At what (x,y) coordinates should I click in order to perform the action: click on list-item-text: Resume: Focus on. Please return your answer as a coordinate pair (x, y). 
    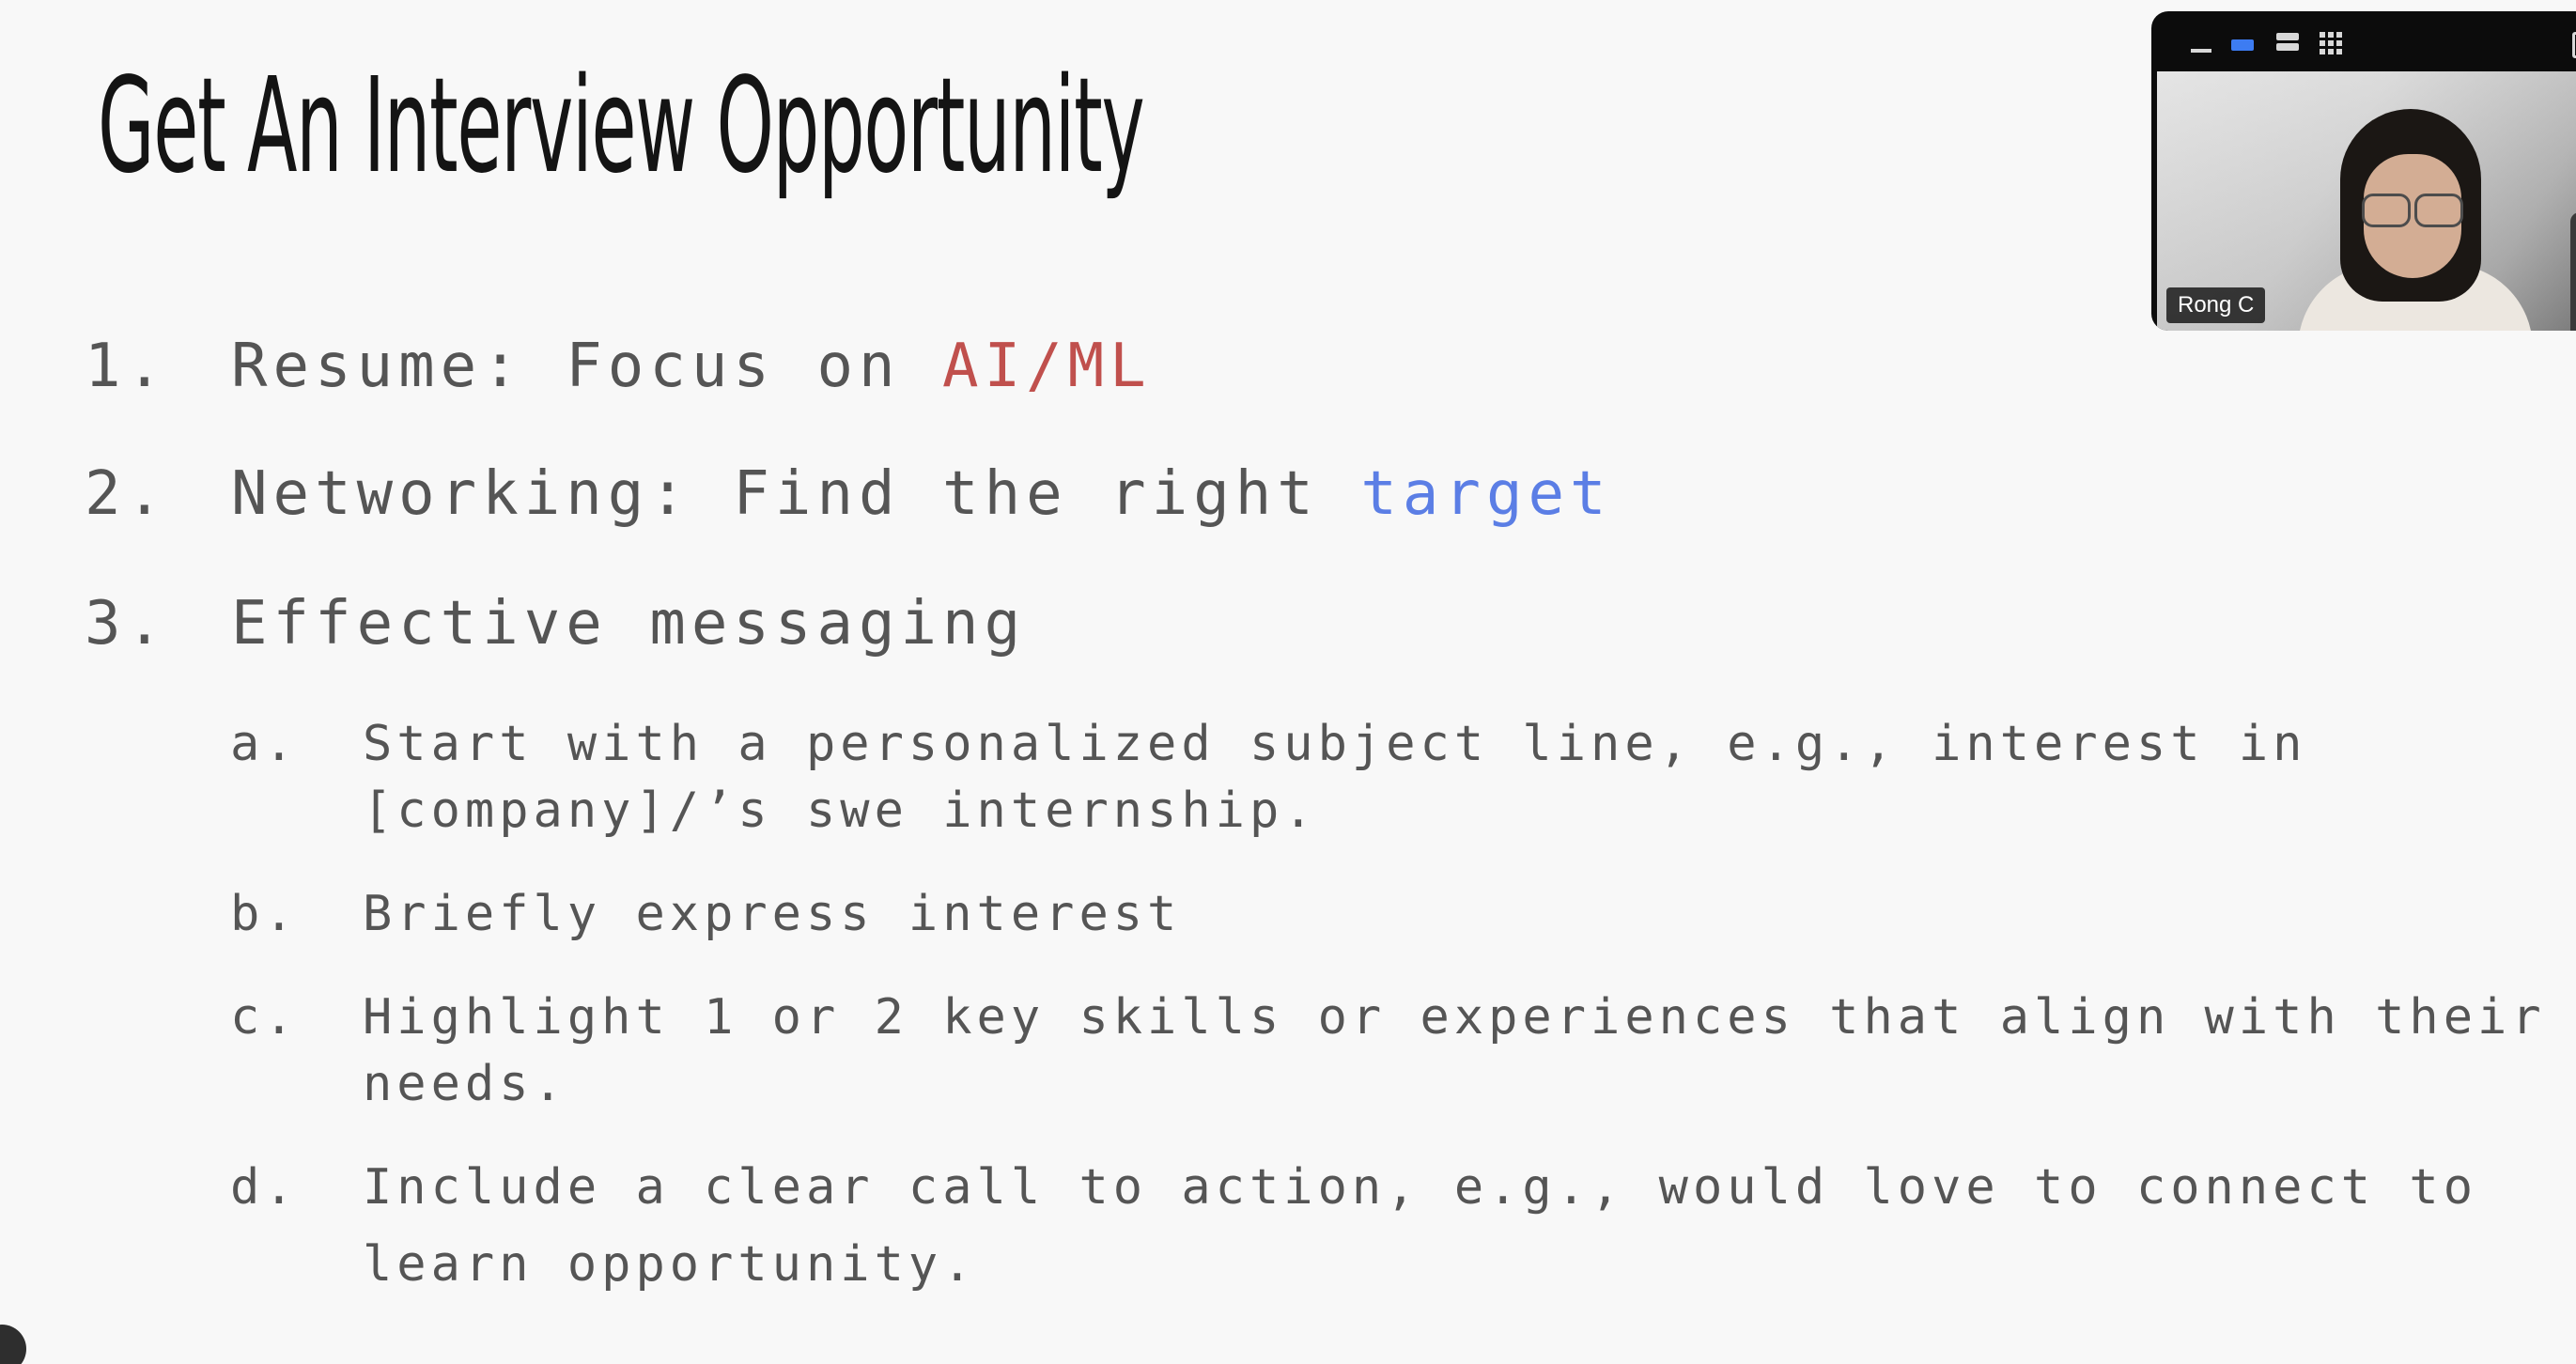
    Looking at the image, I should click on (587, 366).